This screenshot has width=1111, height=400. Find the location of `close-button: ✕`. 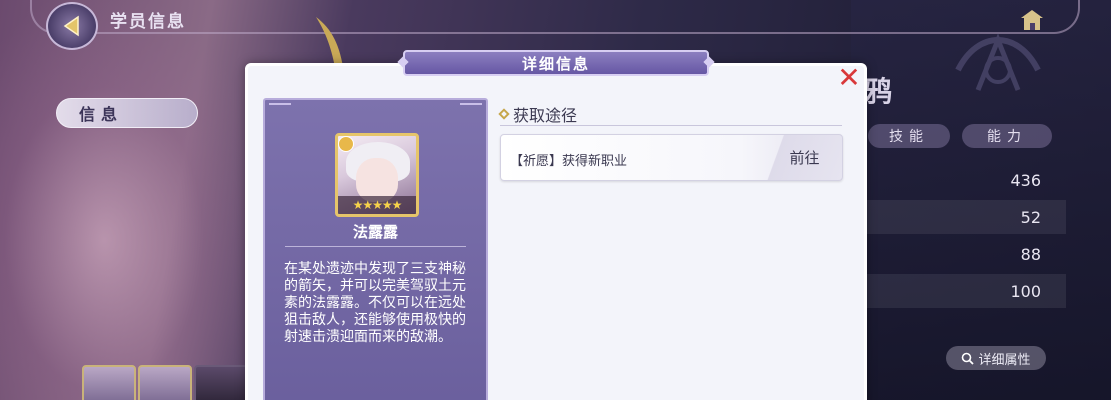

close-button: ✕ is located at coordinates (849, 77).